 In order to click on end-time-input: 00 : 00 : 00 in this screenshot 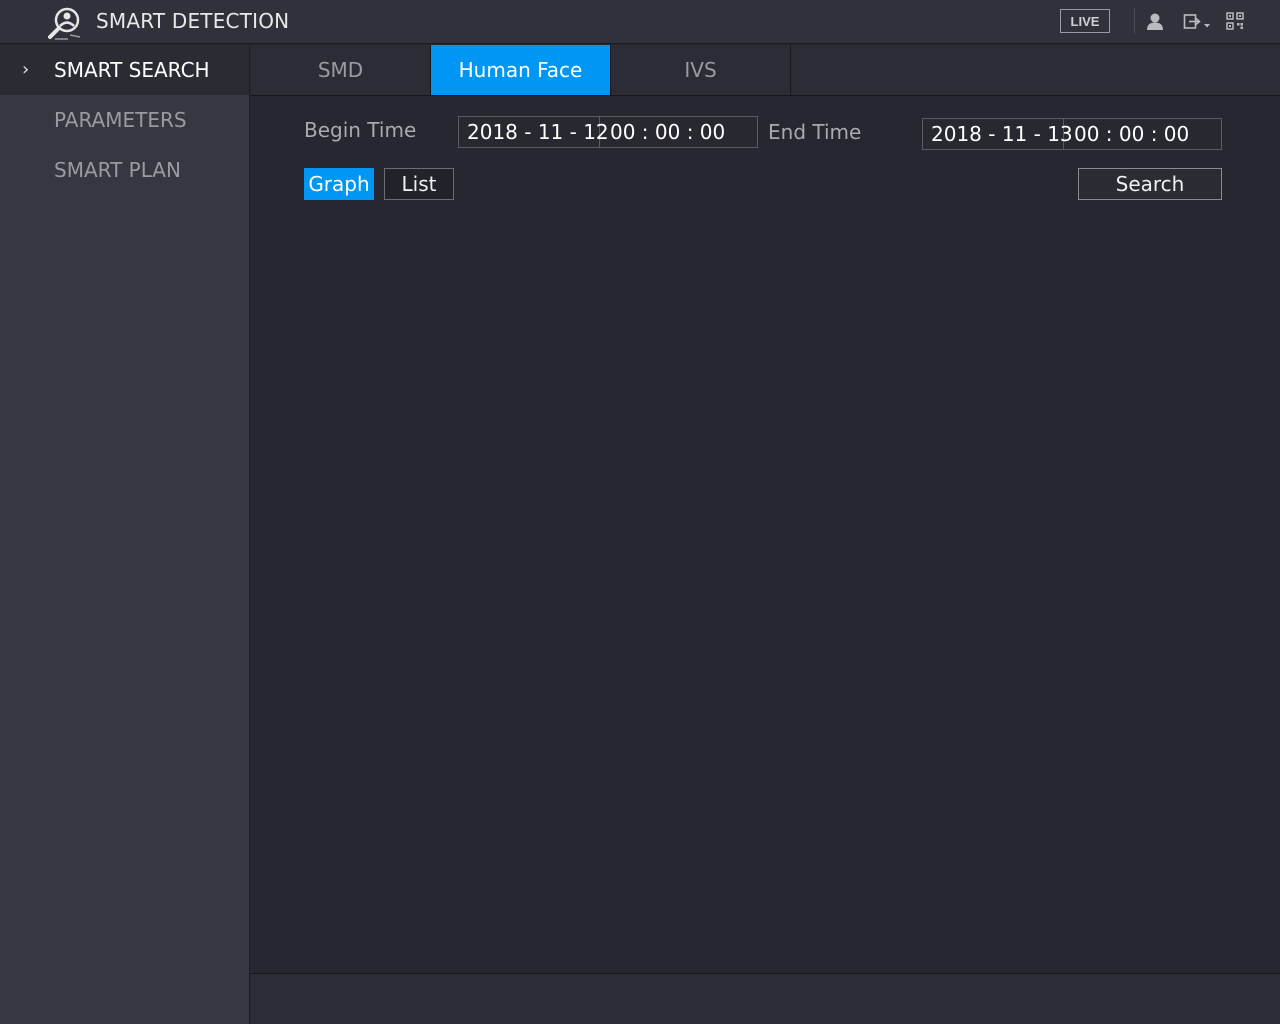, I will do `click(1142, 134)`.